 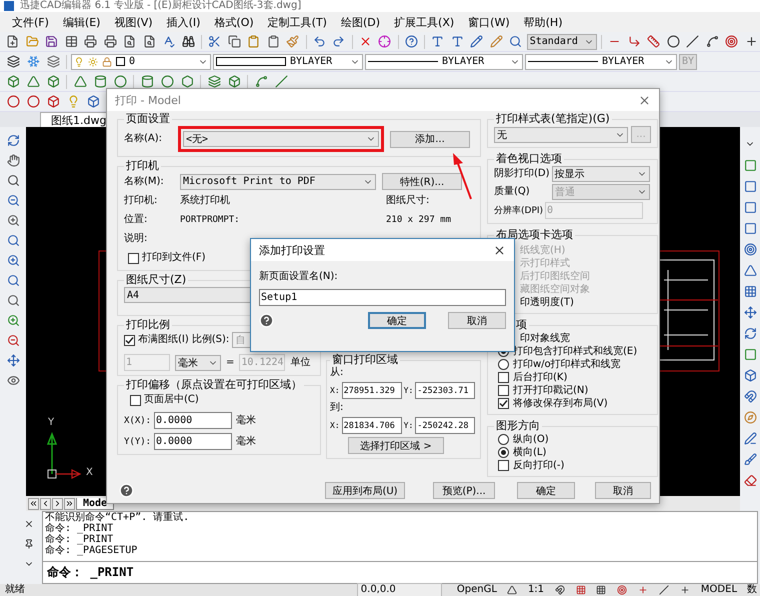 I want to click on group-heading: 图纸尺寸(Z), so click(x=156, y=280).